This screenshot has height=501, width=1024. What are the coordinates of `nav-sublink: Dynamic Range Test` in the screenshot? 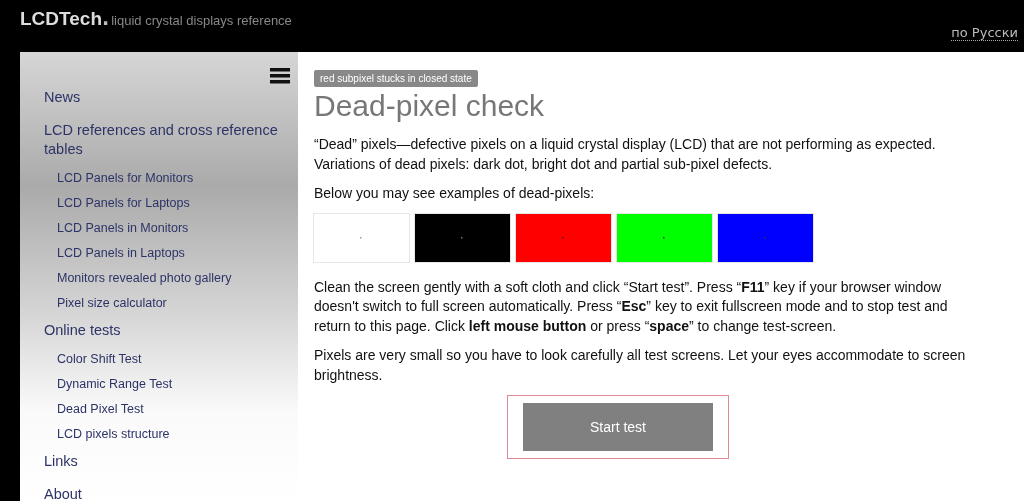 It's located at (177, 384).